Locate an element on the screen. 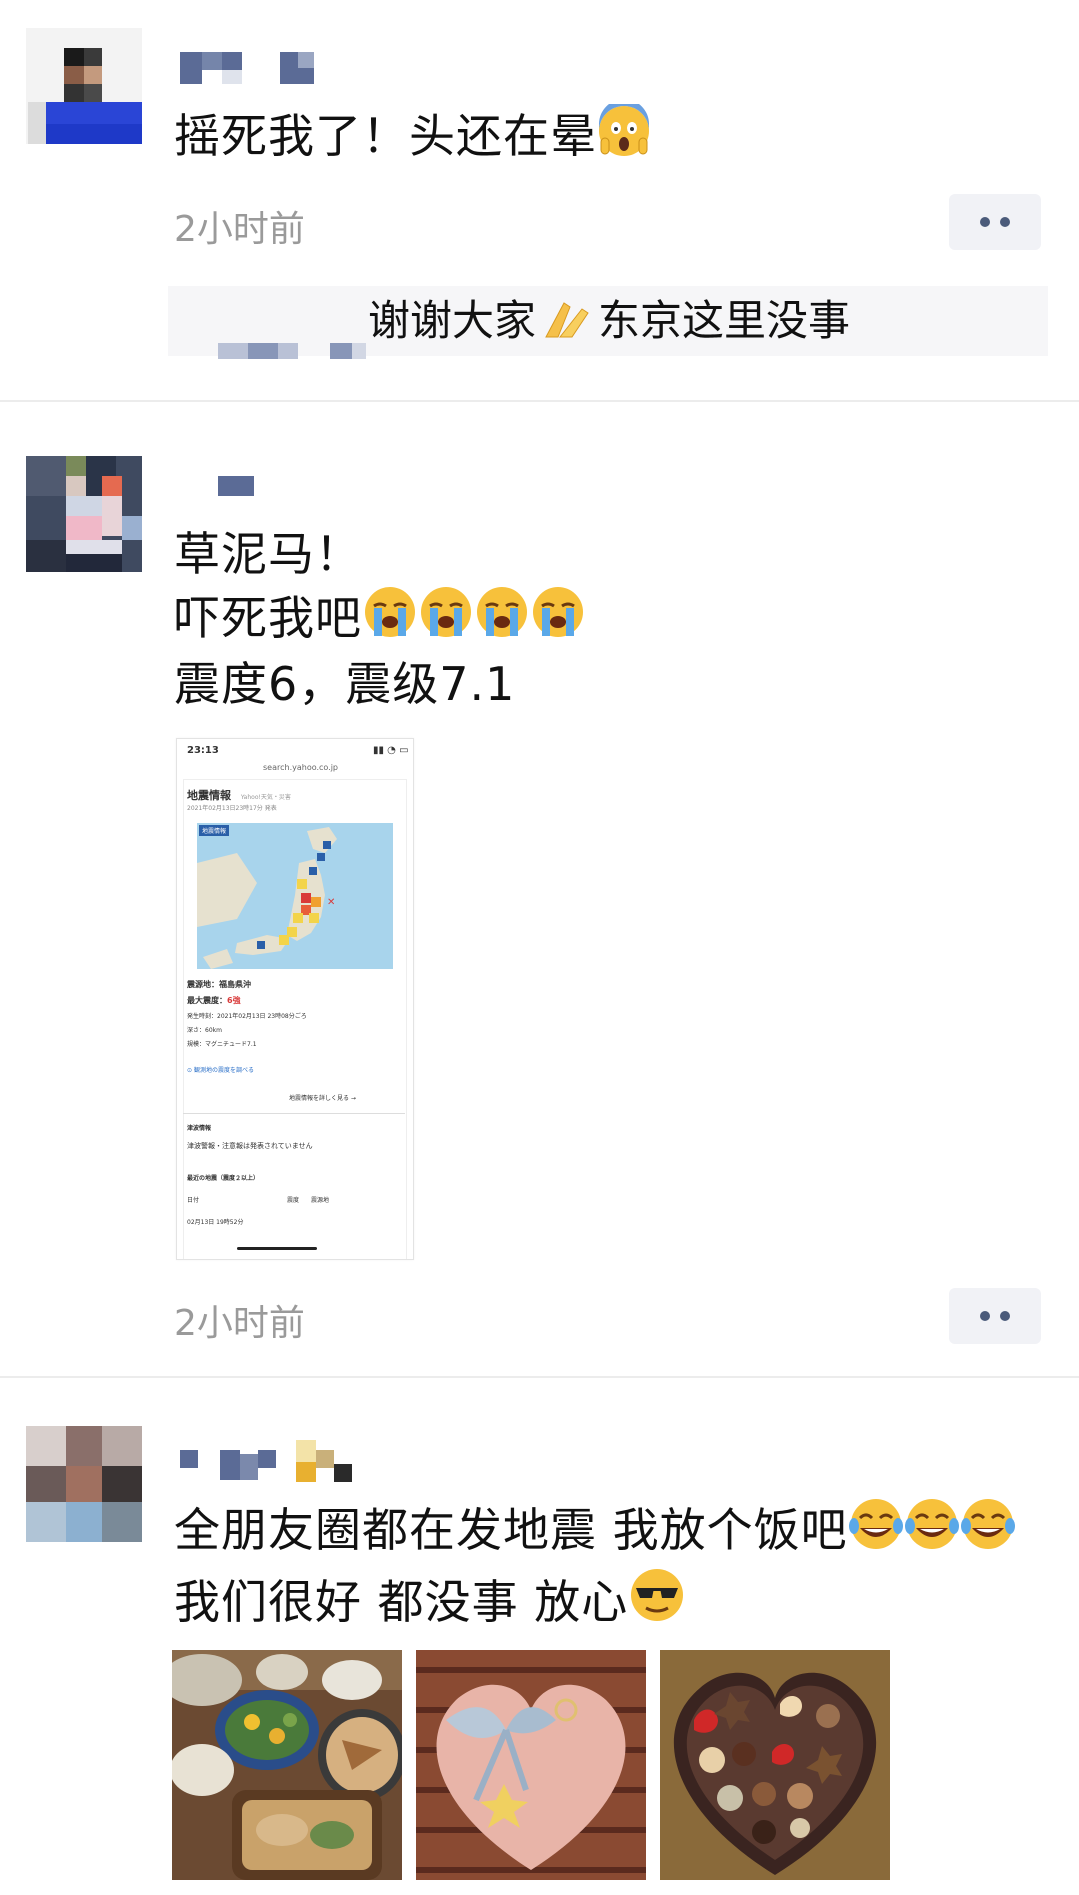  comment-text: 谢谢大家 is located at coordinates (452, 320).